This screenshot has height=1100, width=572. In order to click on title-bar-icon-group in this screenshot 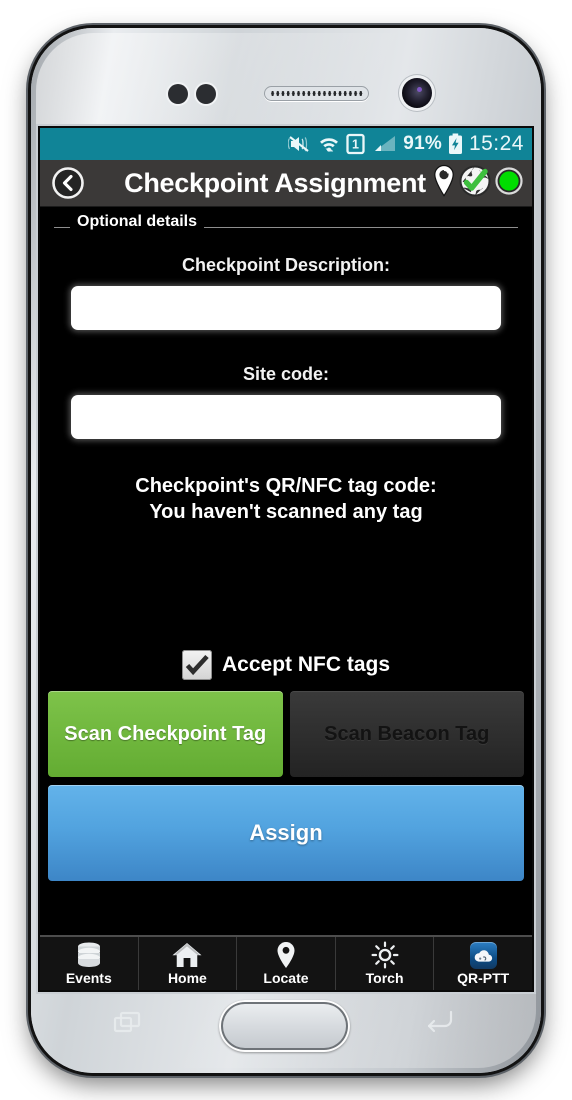, I will do `click(478, 183)`.